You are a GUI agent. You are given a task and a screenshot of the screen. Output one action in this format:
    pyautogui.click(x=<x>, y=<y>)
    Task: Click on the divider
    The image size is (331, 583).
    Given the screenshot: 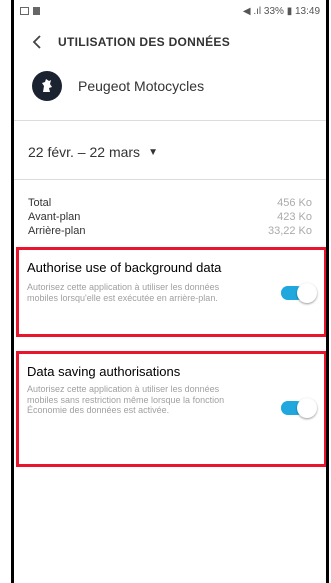 What is the action you would take?
    pyautogui.click(x=170, y=120)
    